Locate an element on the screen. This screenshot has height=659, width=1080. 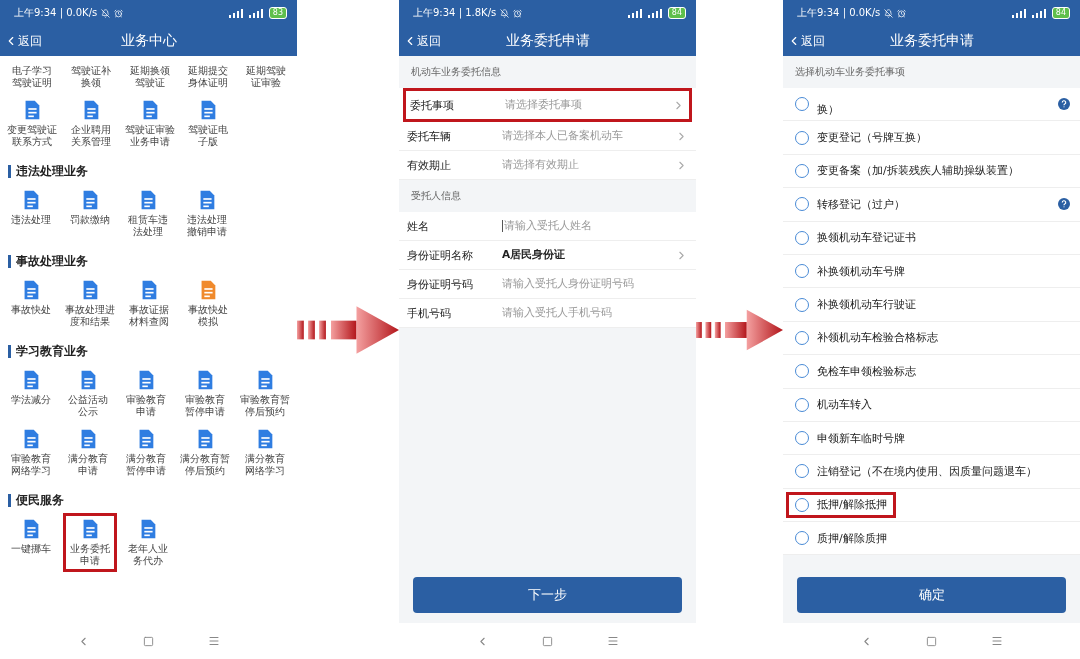
service-item: 满分教育 申请 is located at coordinates (88, 452).